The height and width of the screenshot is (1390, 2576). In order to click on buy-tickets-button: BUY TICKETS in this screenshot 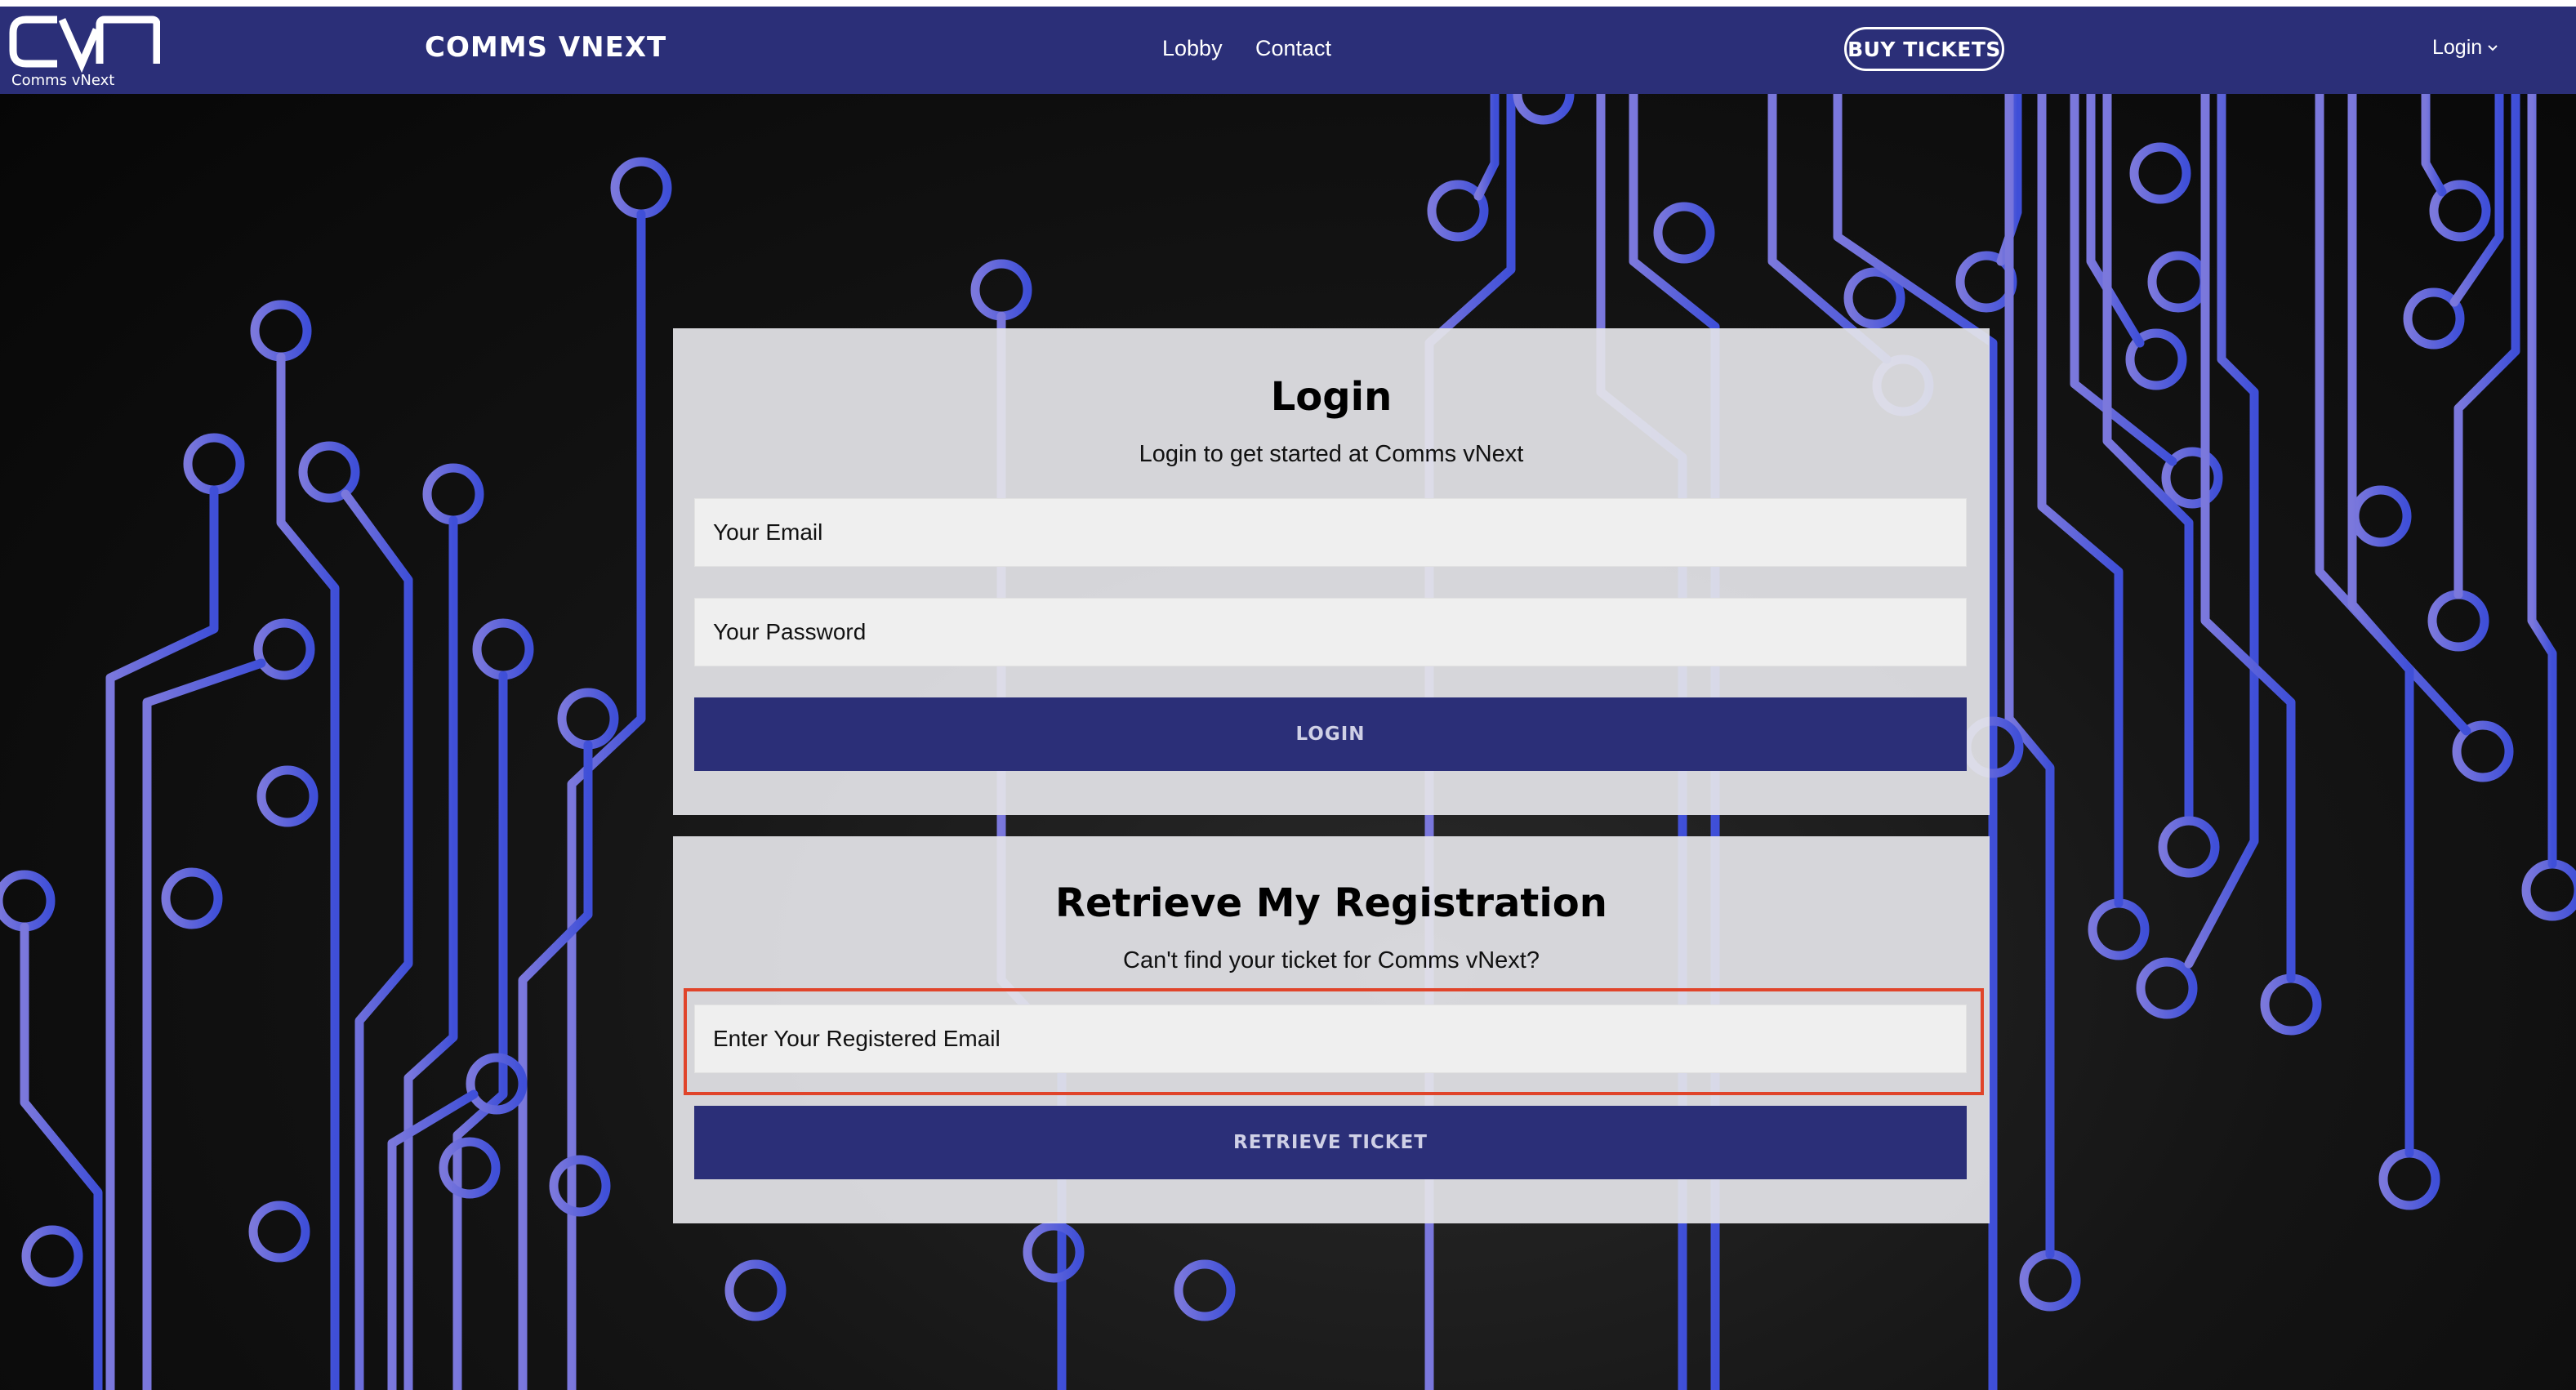, I will do `click(1924, 49)`.